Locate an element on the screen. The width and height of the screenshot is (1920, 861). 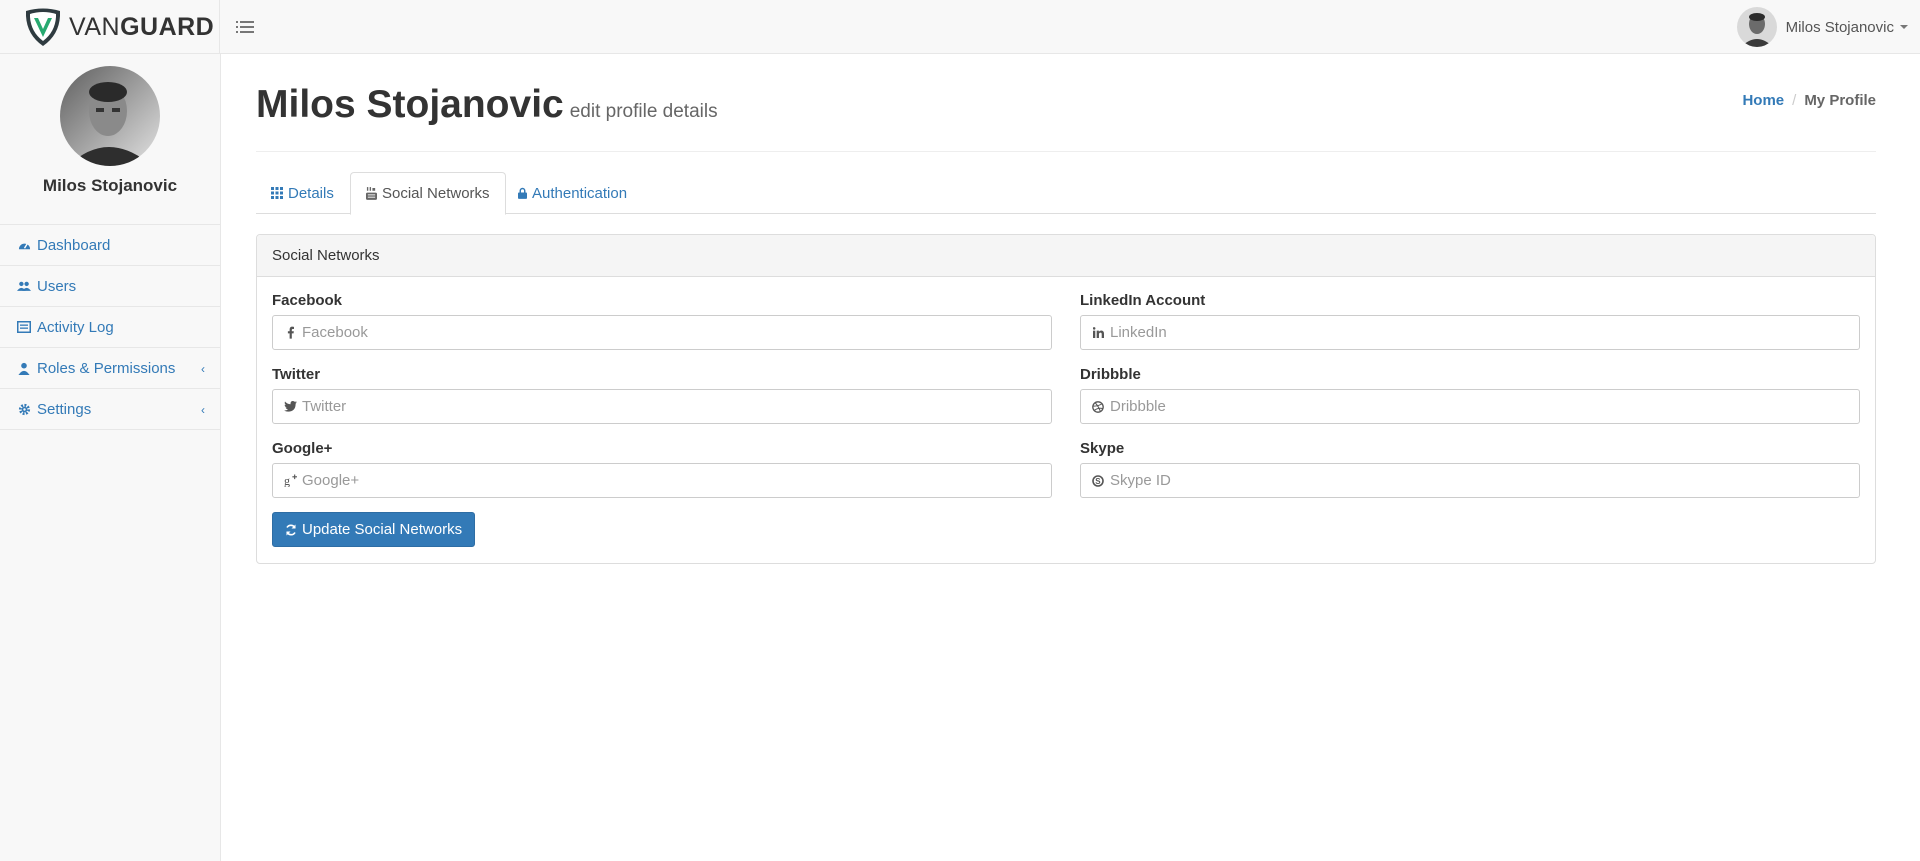
google-plus-input-wrap: g is located at coordinates (662, 480).